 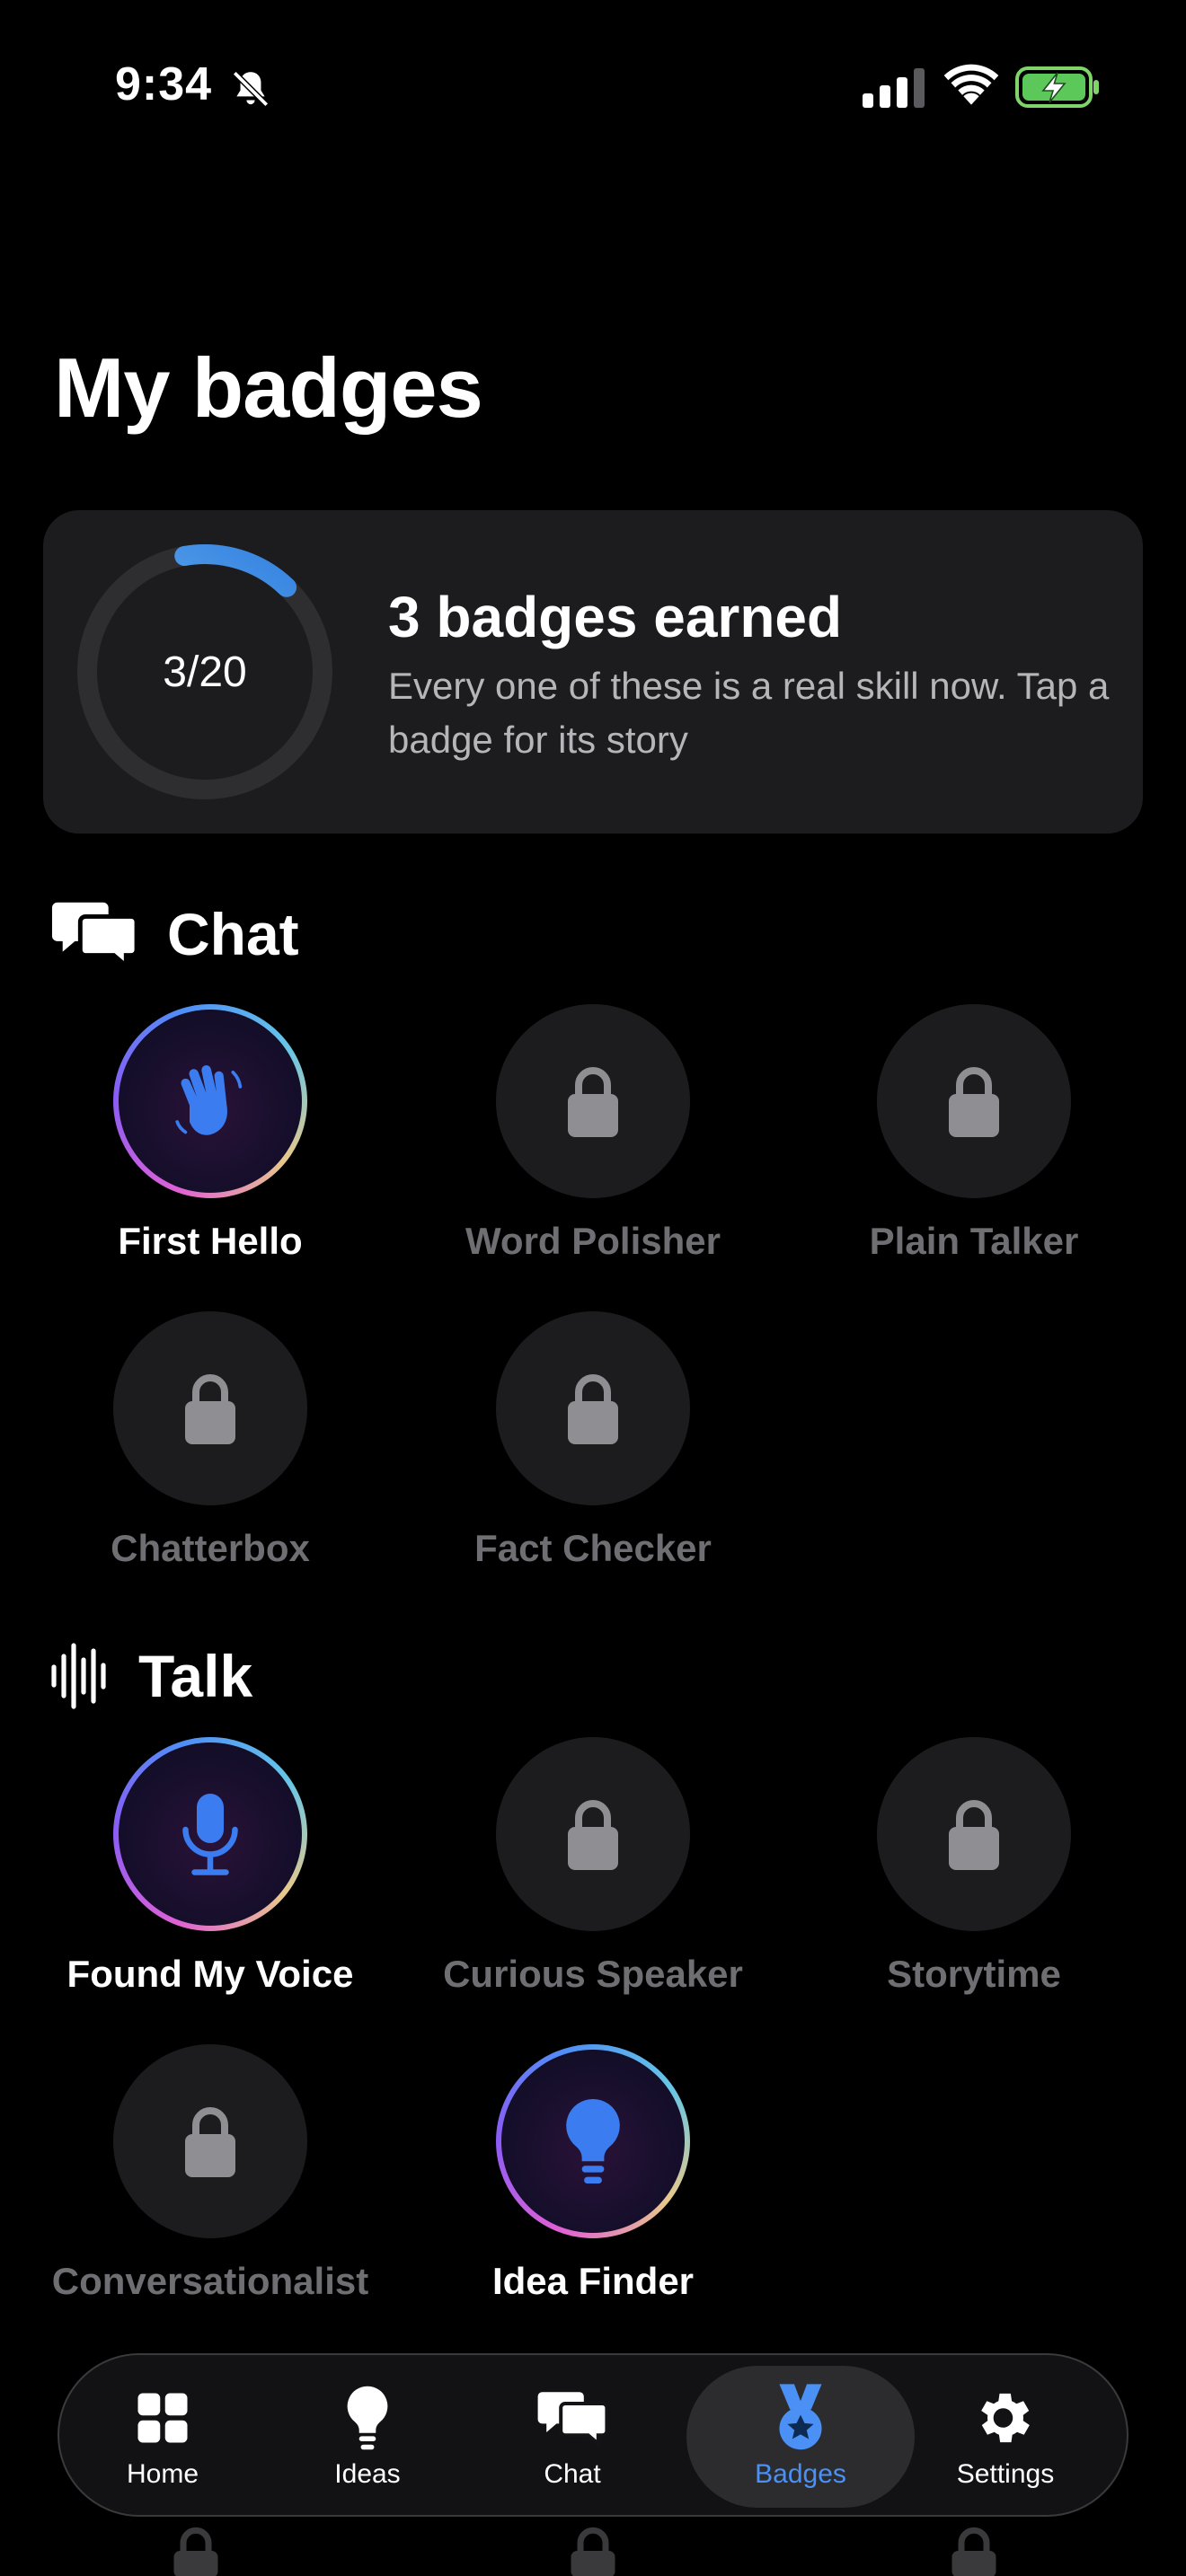 I want to click on gear-icon, so click(x=1005, y=2418).